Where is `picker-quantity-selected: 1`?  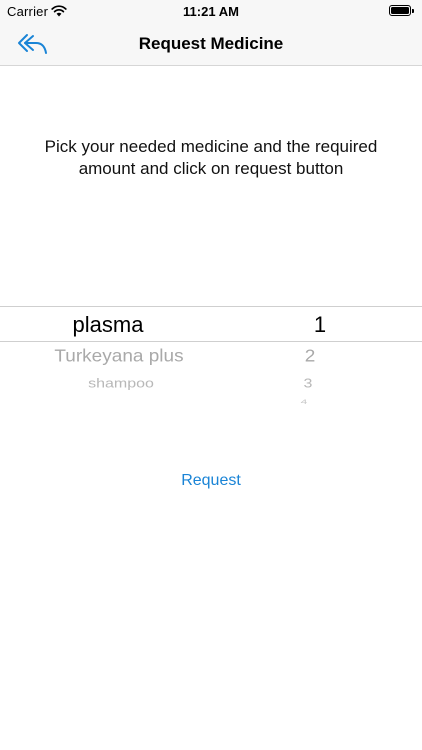
picker-quantity-selected: 1 is located at coordinates (320, 325).